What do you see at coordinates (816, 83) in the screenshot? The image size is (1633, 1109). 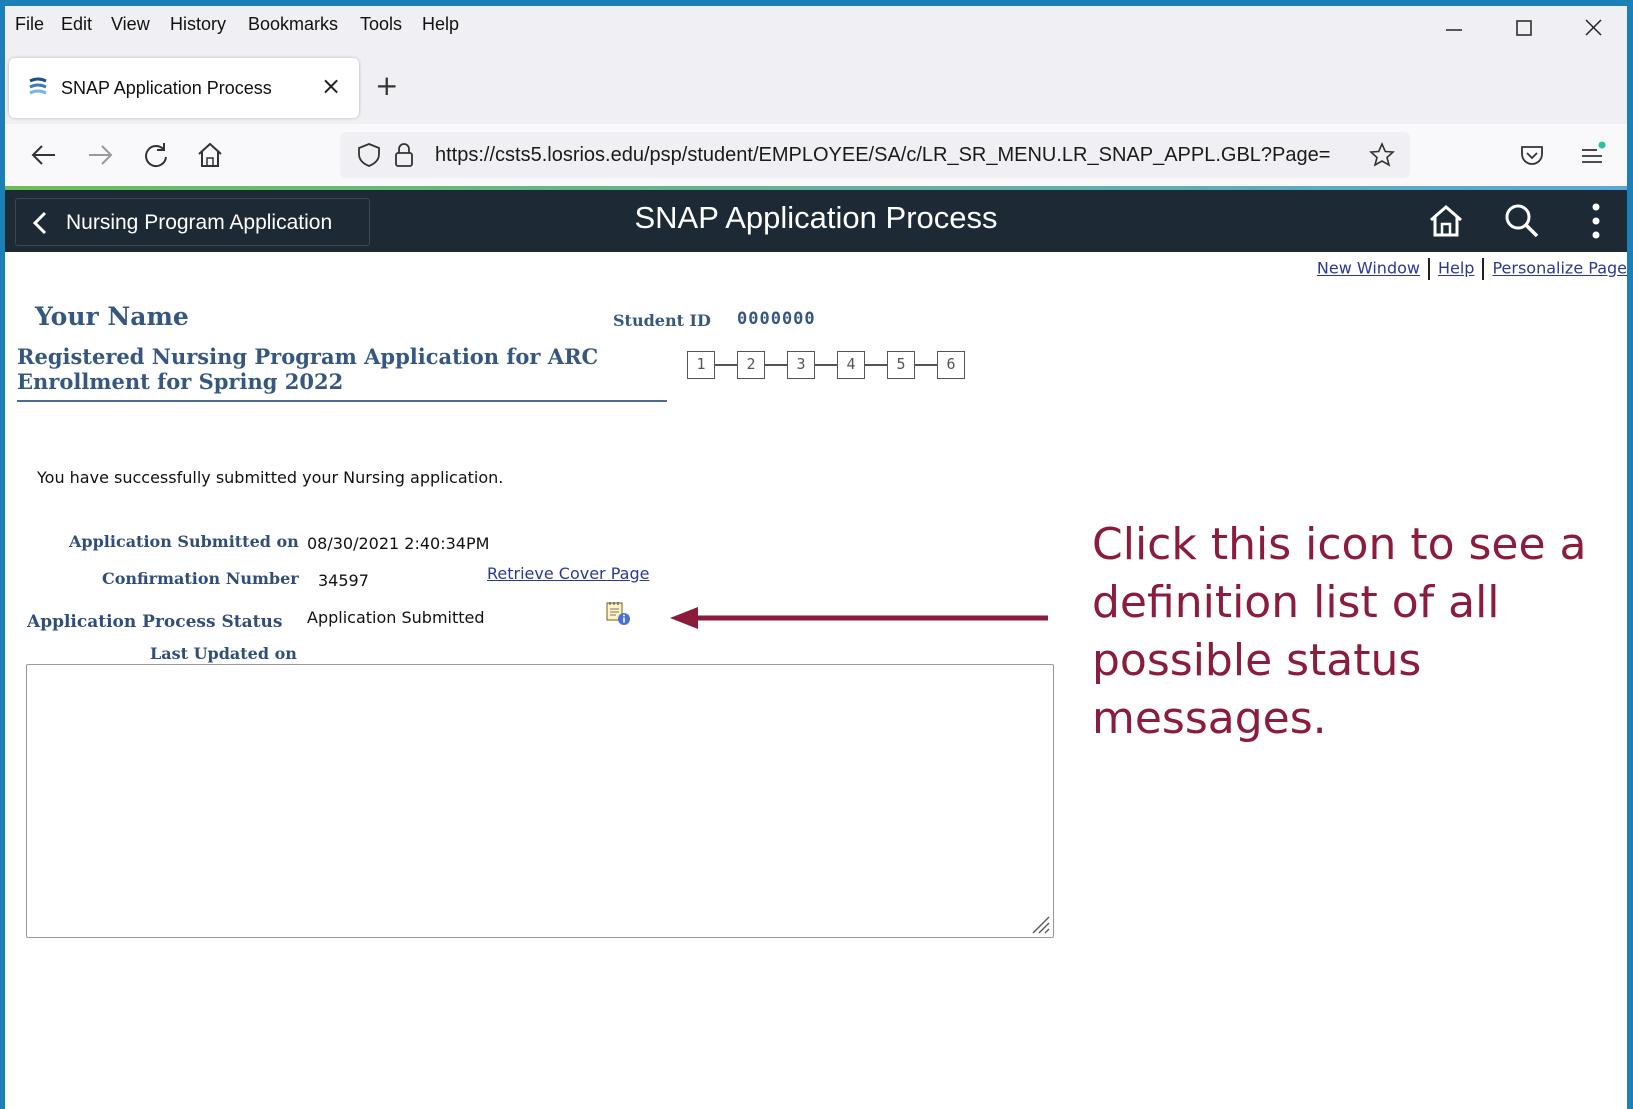 I see `tab-strip: SNAP Application Process × +` at bounding box center [816, 83].